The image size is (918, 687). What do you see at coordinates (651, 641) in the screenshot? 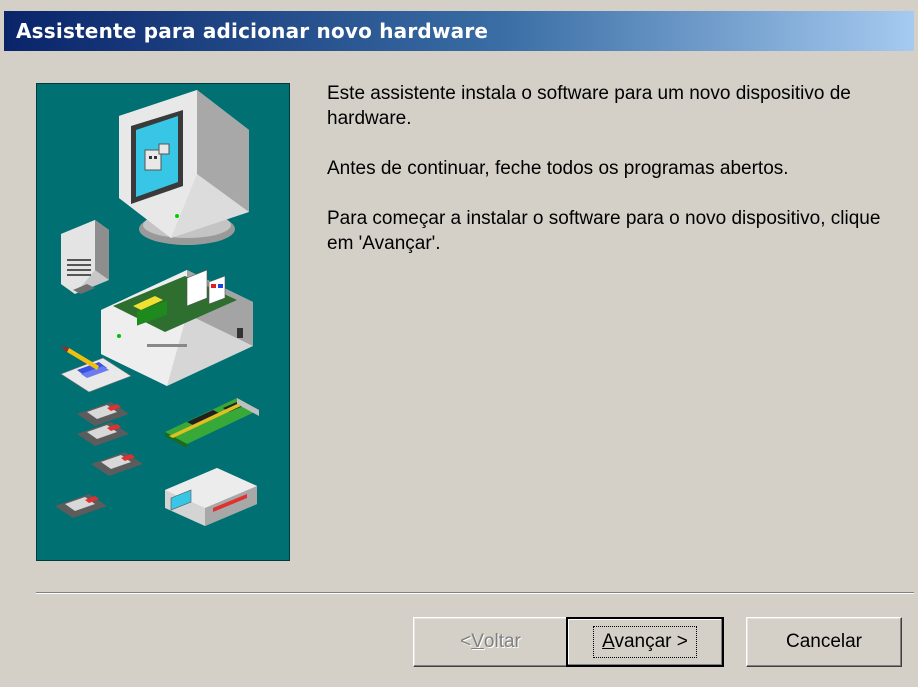
I see `next-button-label: vançar >` at bounding box center [651, 641].